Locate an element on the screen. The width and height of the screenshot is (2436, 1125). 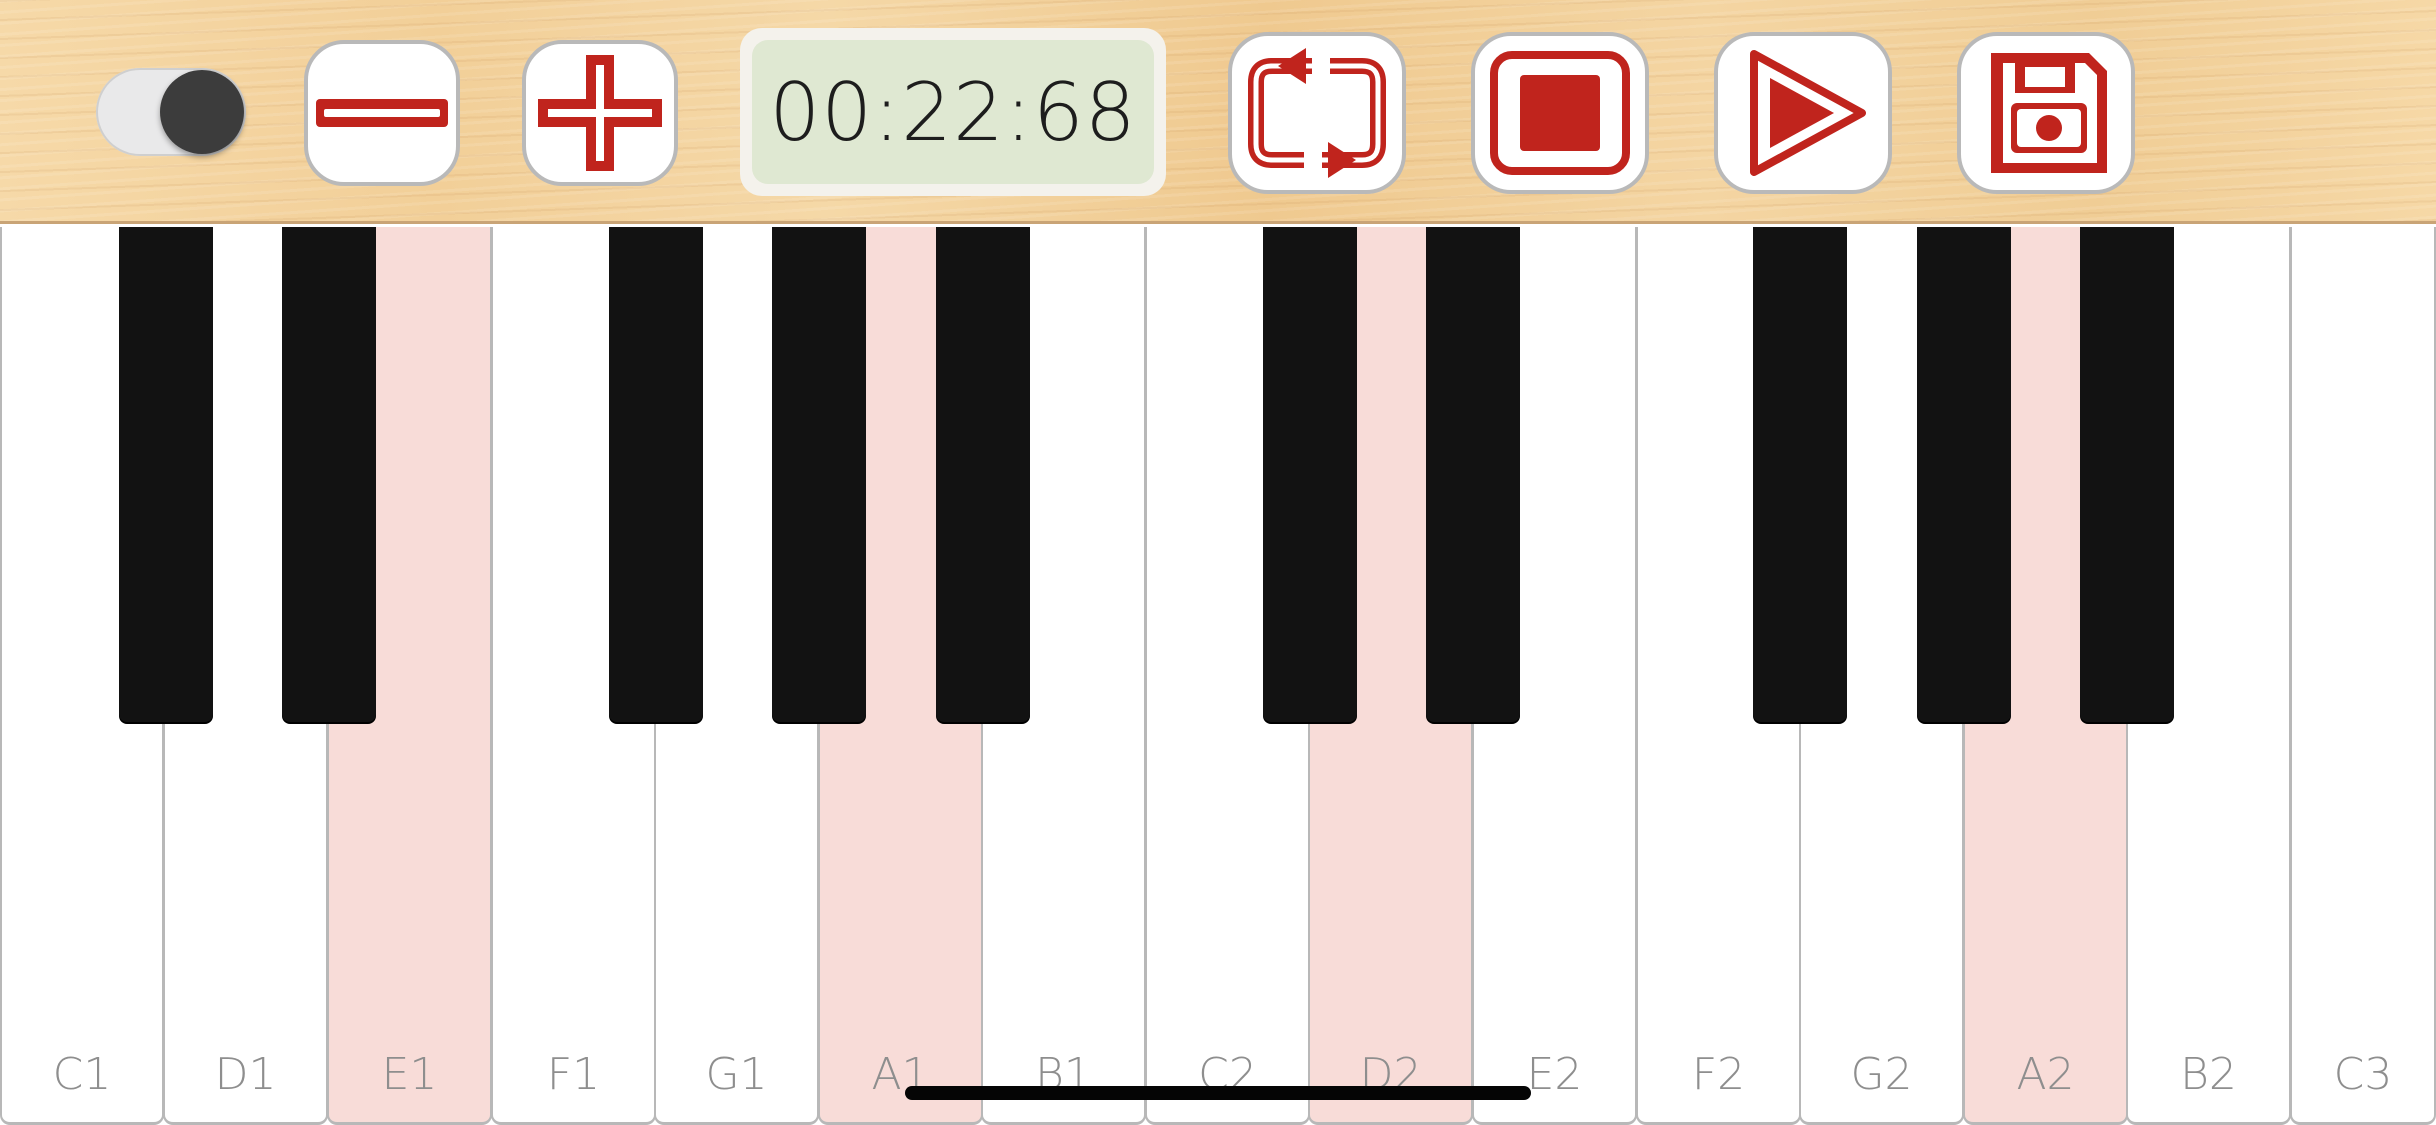
stop-icon is located at coordinates (1560, 113).